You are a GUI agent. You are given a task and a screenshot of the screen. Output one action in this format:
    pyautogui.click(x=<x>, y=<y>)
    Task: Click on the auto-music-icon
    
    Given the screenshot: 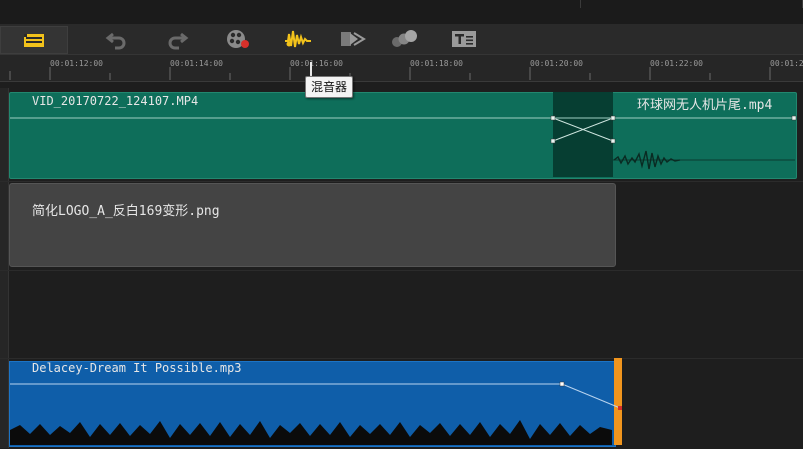 What is the action you would take?
    pyautogui.click(x=353, y=39)
    